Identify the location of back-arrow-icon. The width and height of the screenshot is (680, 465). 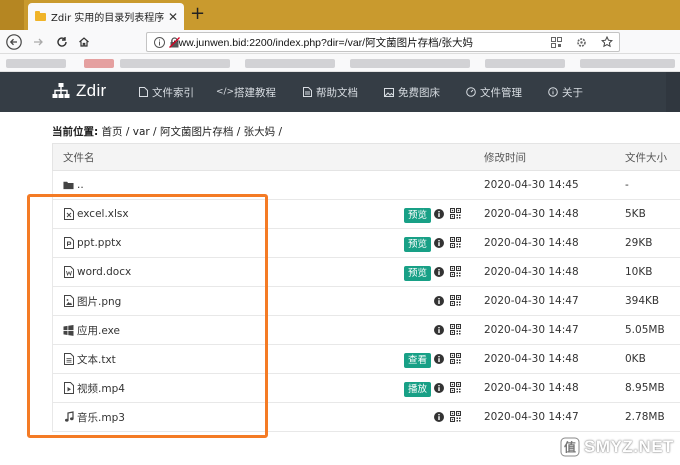
(14, 42).